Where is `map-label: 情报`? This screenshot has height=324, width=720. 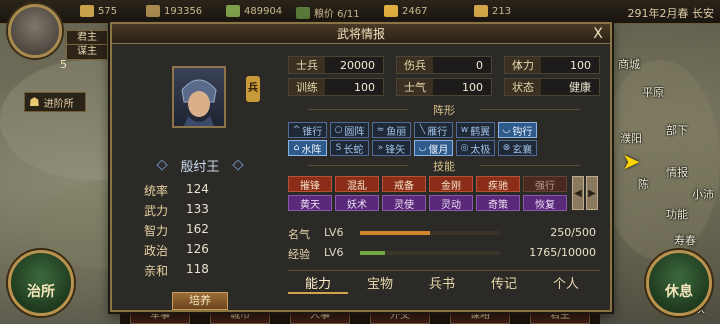
map-label: 情报 is located at coordinates (677, 172).